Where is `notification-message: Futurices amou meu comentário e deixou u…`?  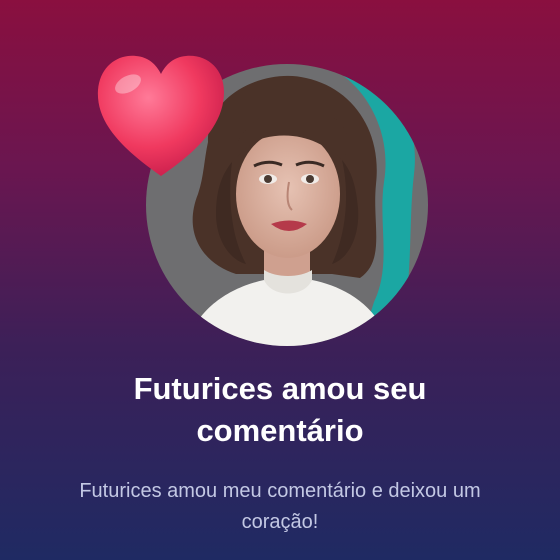 notification-message: Futurices amou meu comentário e deixou u… is located at coordinates (280, 506).